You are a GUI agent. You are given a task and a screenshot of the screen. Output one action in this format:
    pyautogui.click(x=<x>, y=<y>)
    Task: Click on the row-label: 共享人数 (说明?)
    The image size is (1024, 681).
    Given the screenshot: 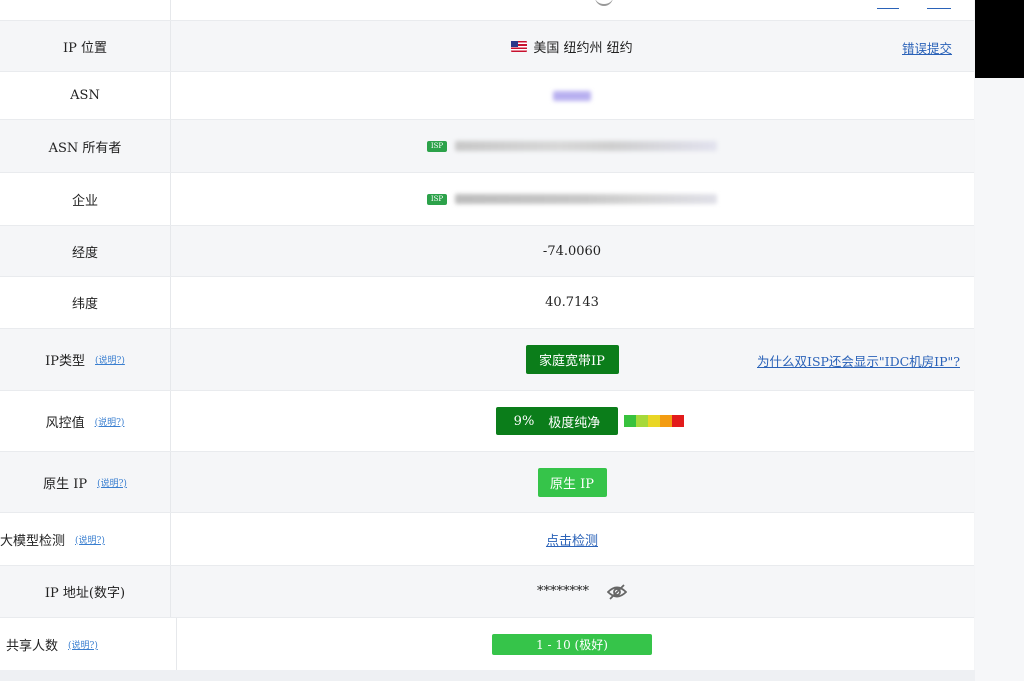 What is the action you would take?
    pyautogui.click(x=88, y=644)
    